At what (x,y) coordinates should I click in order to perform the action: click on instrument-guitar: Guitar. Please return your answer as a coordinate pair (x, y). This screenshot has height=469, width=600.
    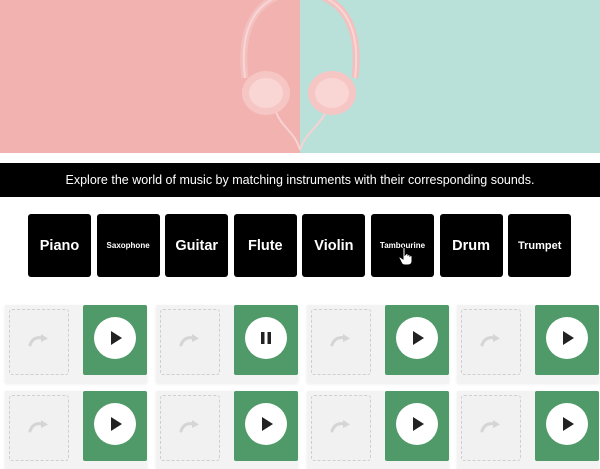
    Looking at the image, I should click on (197, 245).